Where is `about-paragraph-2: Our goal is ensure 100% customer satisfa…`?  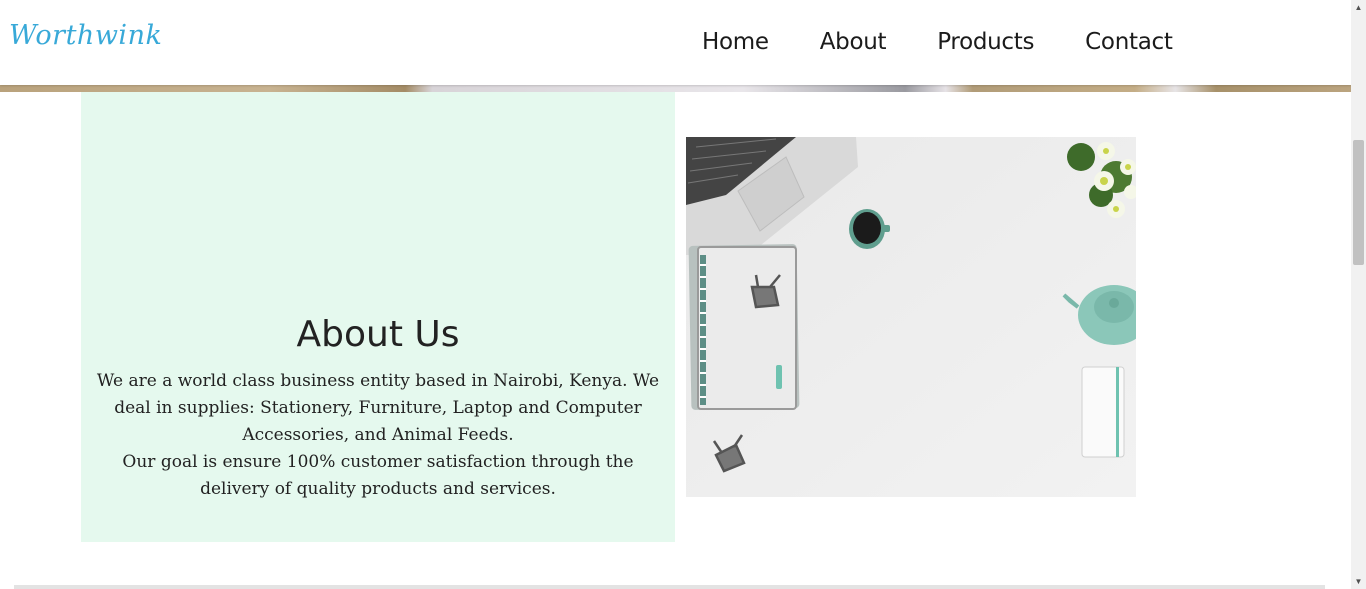
about-paragraph-2: Our goal is ensure 100% customer satisfa… is located at coordinates (378, 475).